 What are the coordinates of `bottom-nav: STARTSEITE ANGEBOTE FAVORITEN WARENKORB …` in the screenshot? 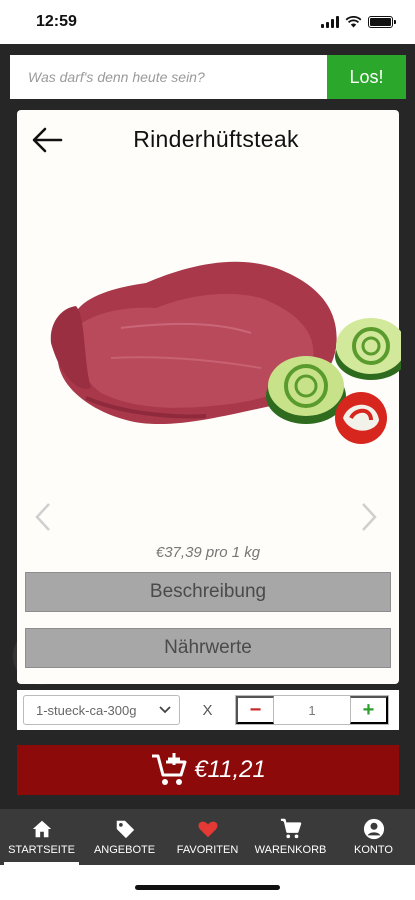 It's located at (207, 837).